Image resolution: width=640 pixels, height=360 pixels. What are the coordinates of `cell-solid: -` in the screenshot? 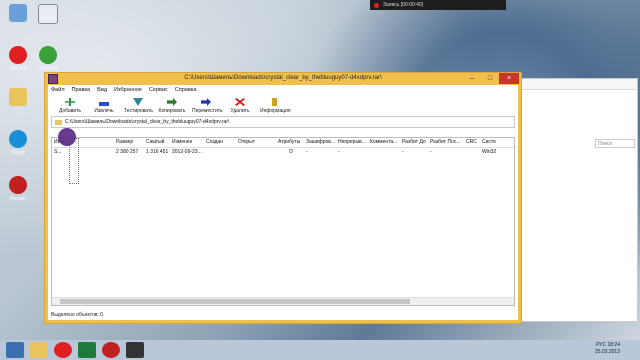 It's located at (339, 152).